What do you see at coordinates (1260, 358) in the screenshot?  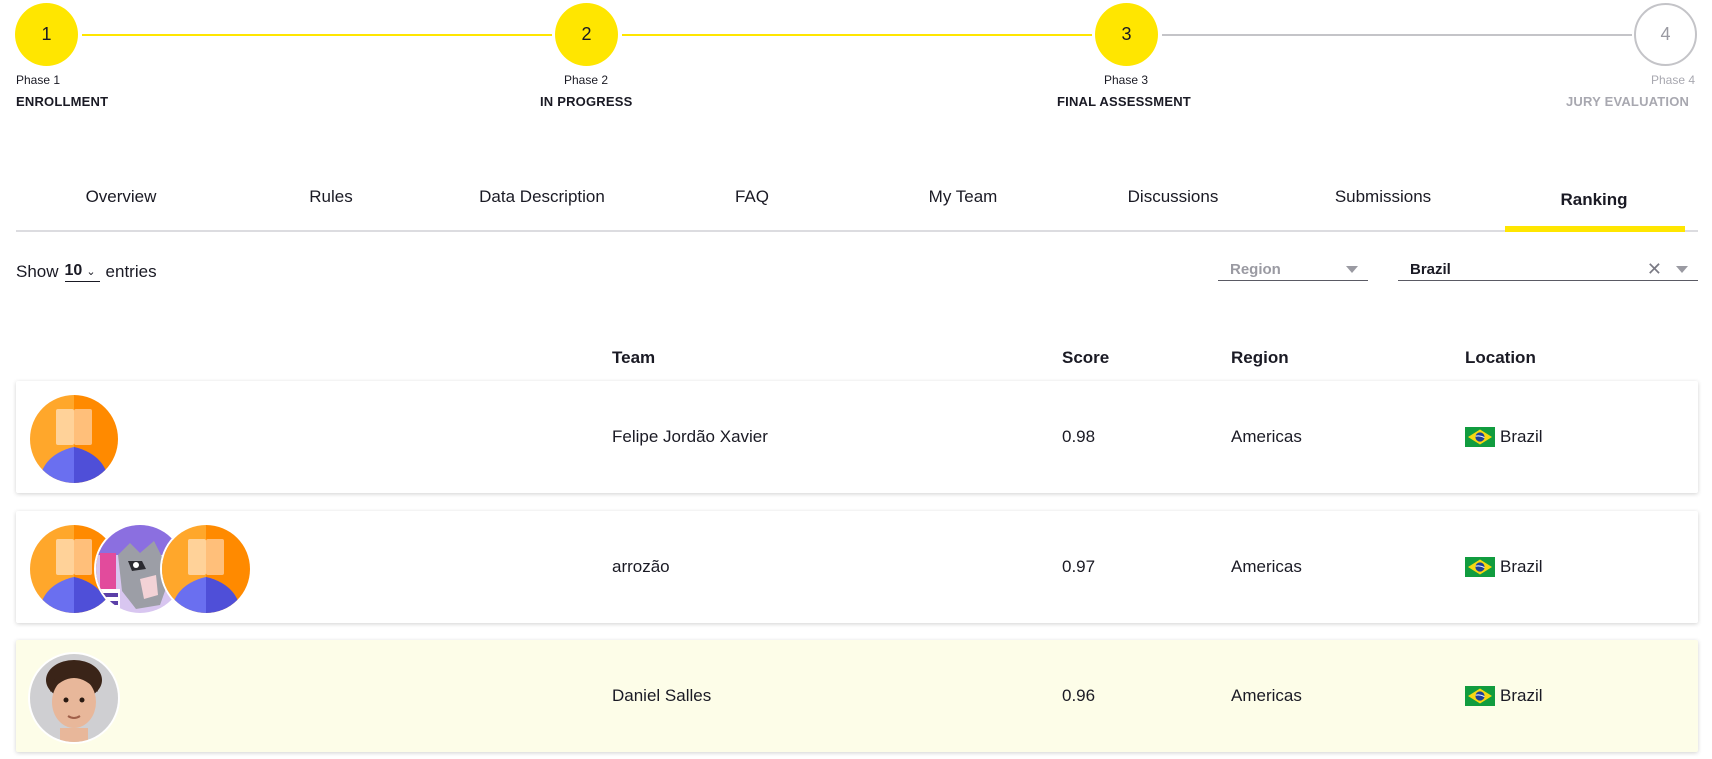 I see `column-header-region: Region` at bounding box center [1260, 358].